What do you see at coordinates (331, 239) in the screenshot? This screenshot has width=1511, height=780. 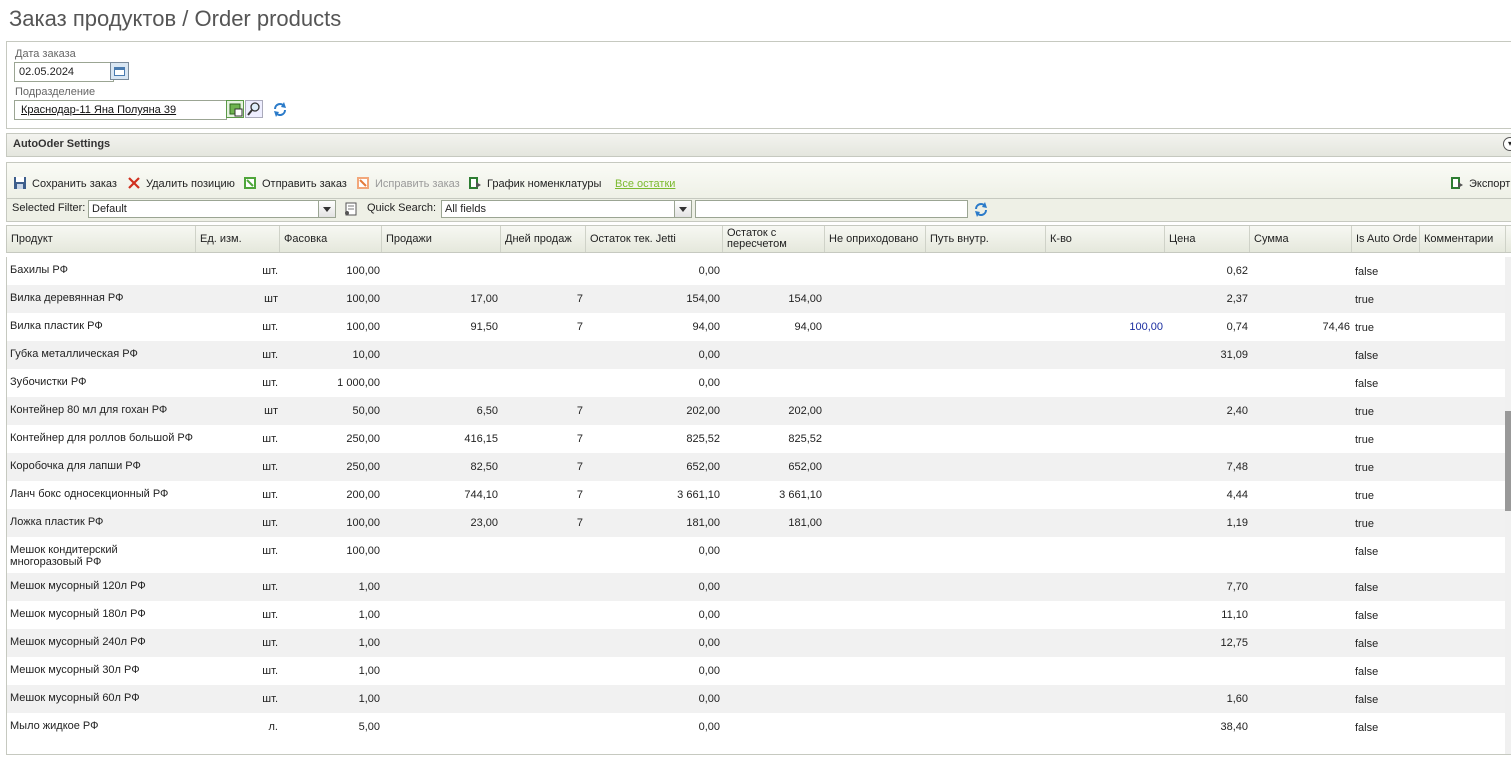 I see `column-header-pack: Фасовка` at bounding box center [331, 239].